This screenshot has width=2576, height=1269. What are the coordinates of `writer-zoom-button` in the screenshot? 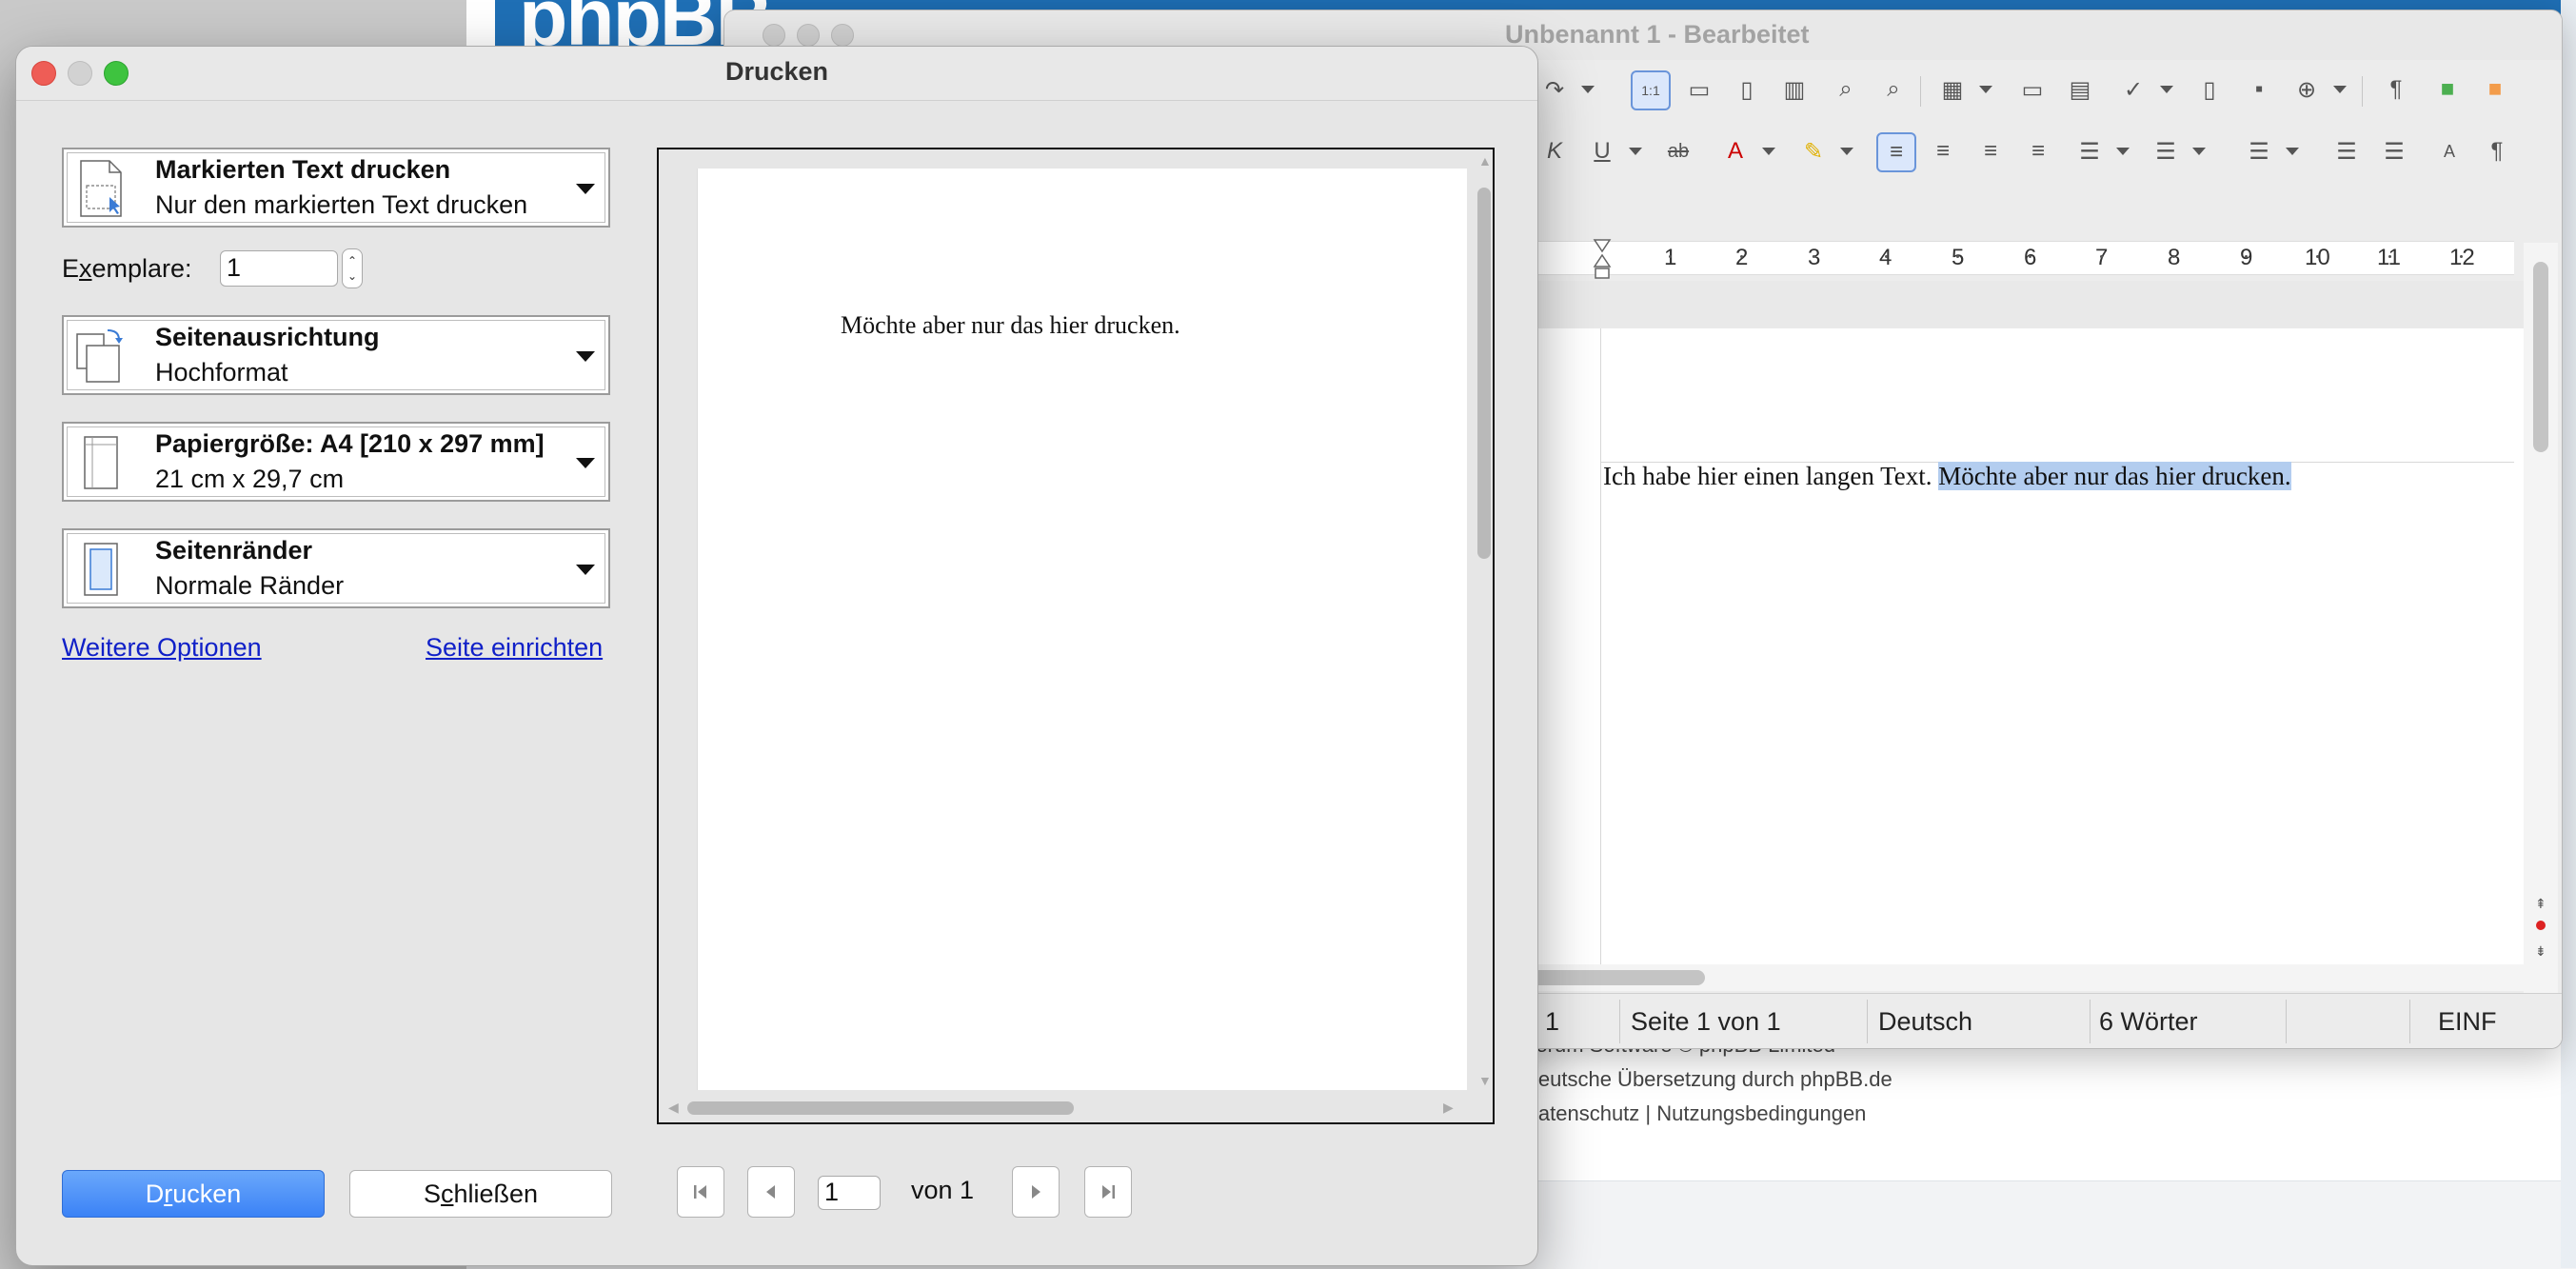 It's located at (842, 36).